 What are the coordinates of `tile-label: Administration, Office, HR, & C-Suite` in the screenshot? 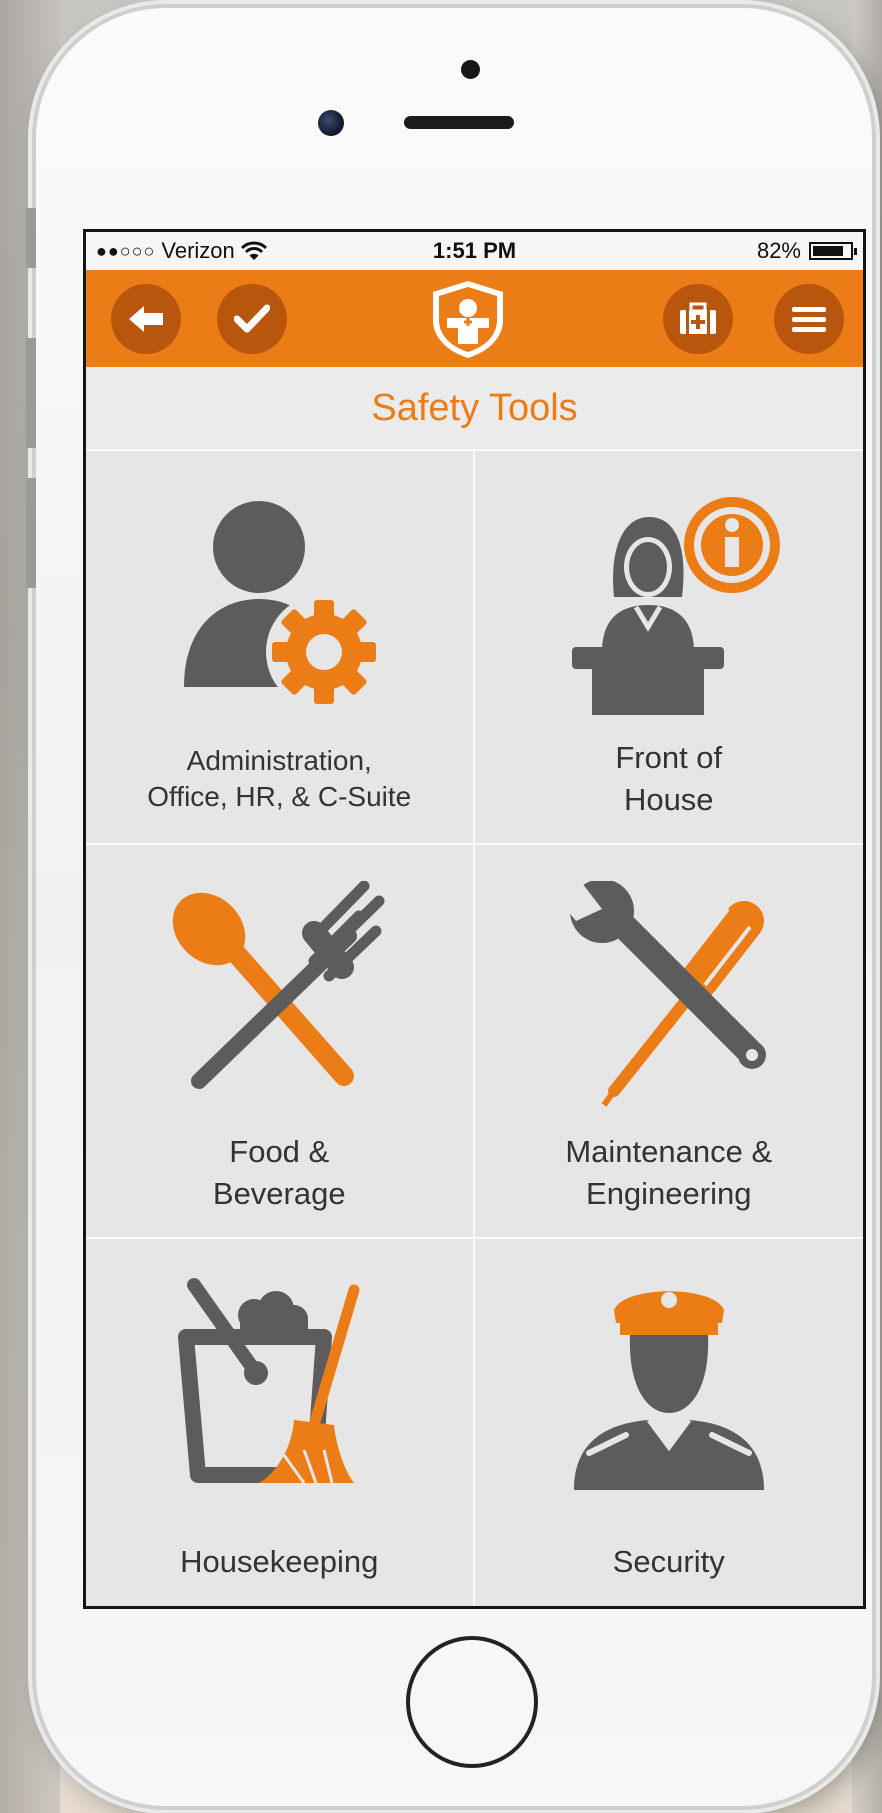 It's located at (279, 778).